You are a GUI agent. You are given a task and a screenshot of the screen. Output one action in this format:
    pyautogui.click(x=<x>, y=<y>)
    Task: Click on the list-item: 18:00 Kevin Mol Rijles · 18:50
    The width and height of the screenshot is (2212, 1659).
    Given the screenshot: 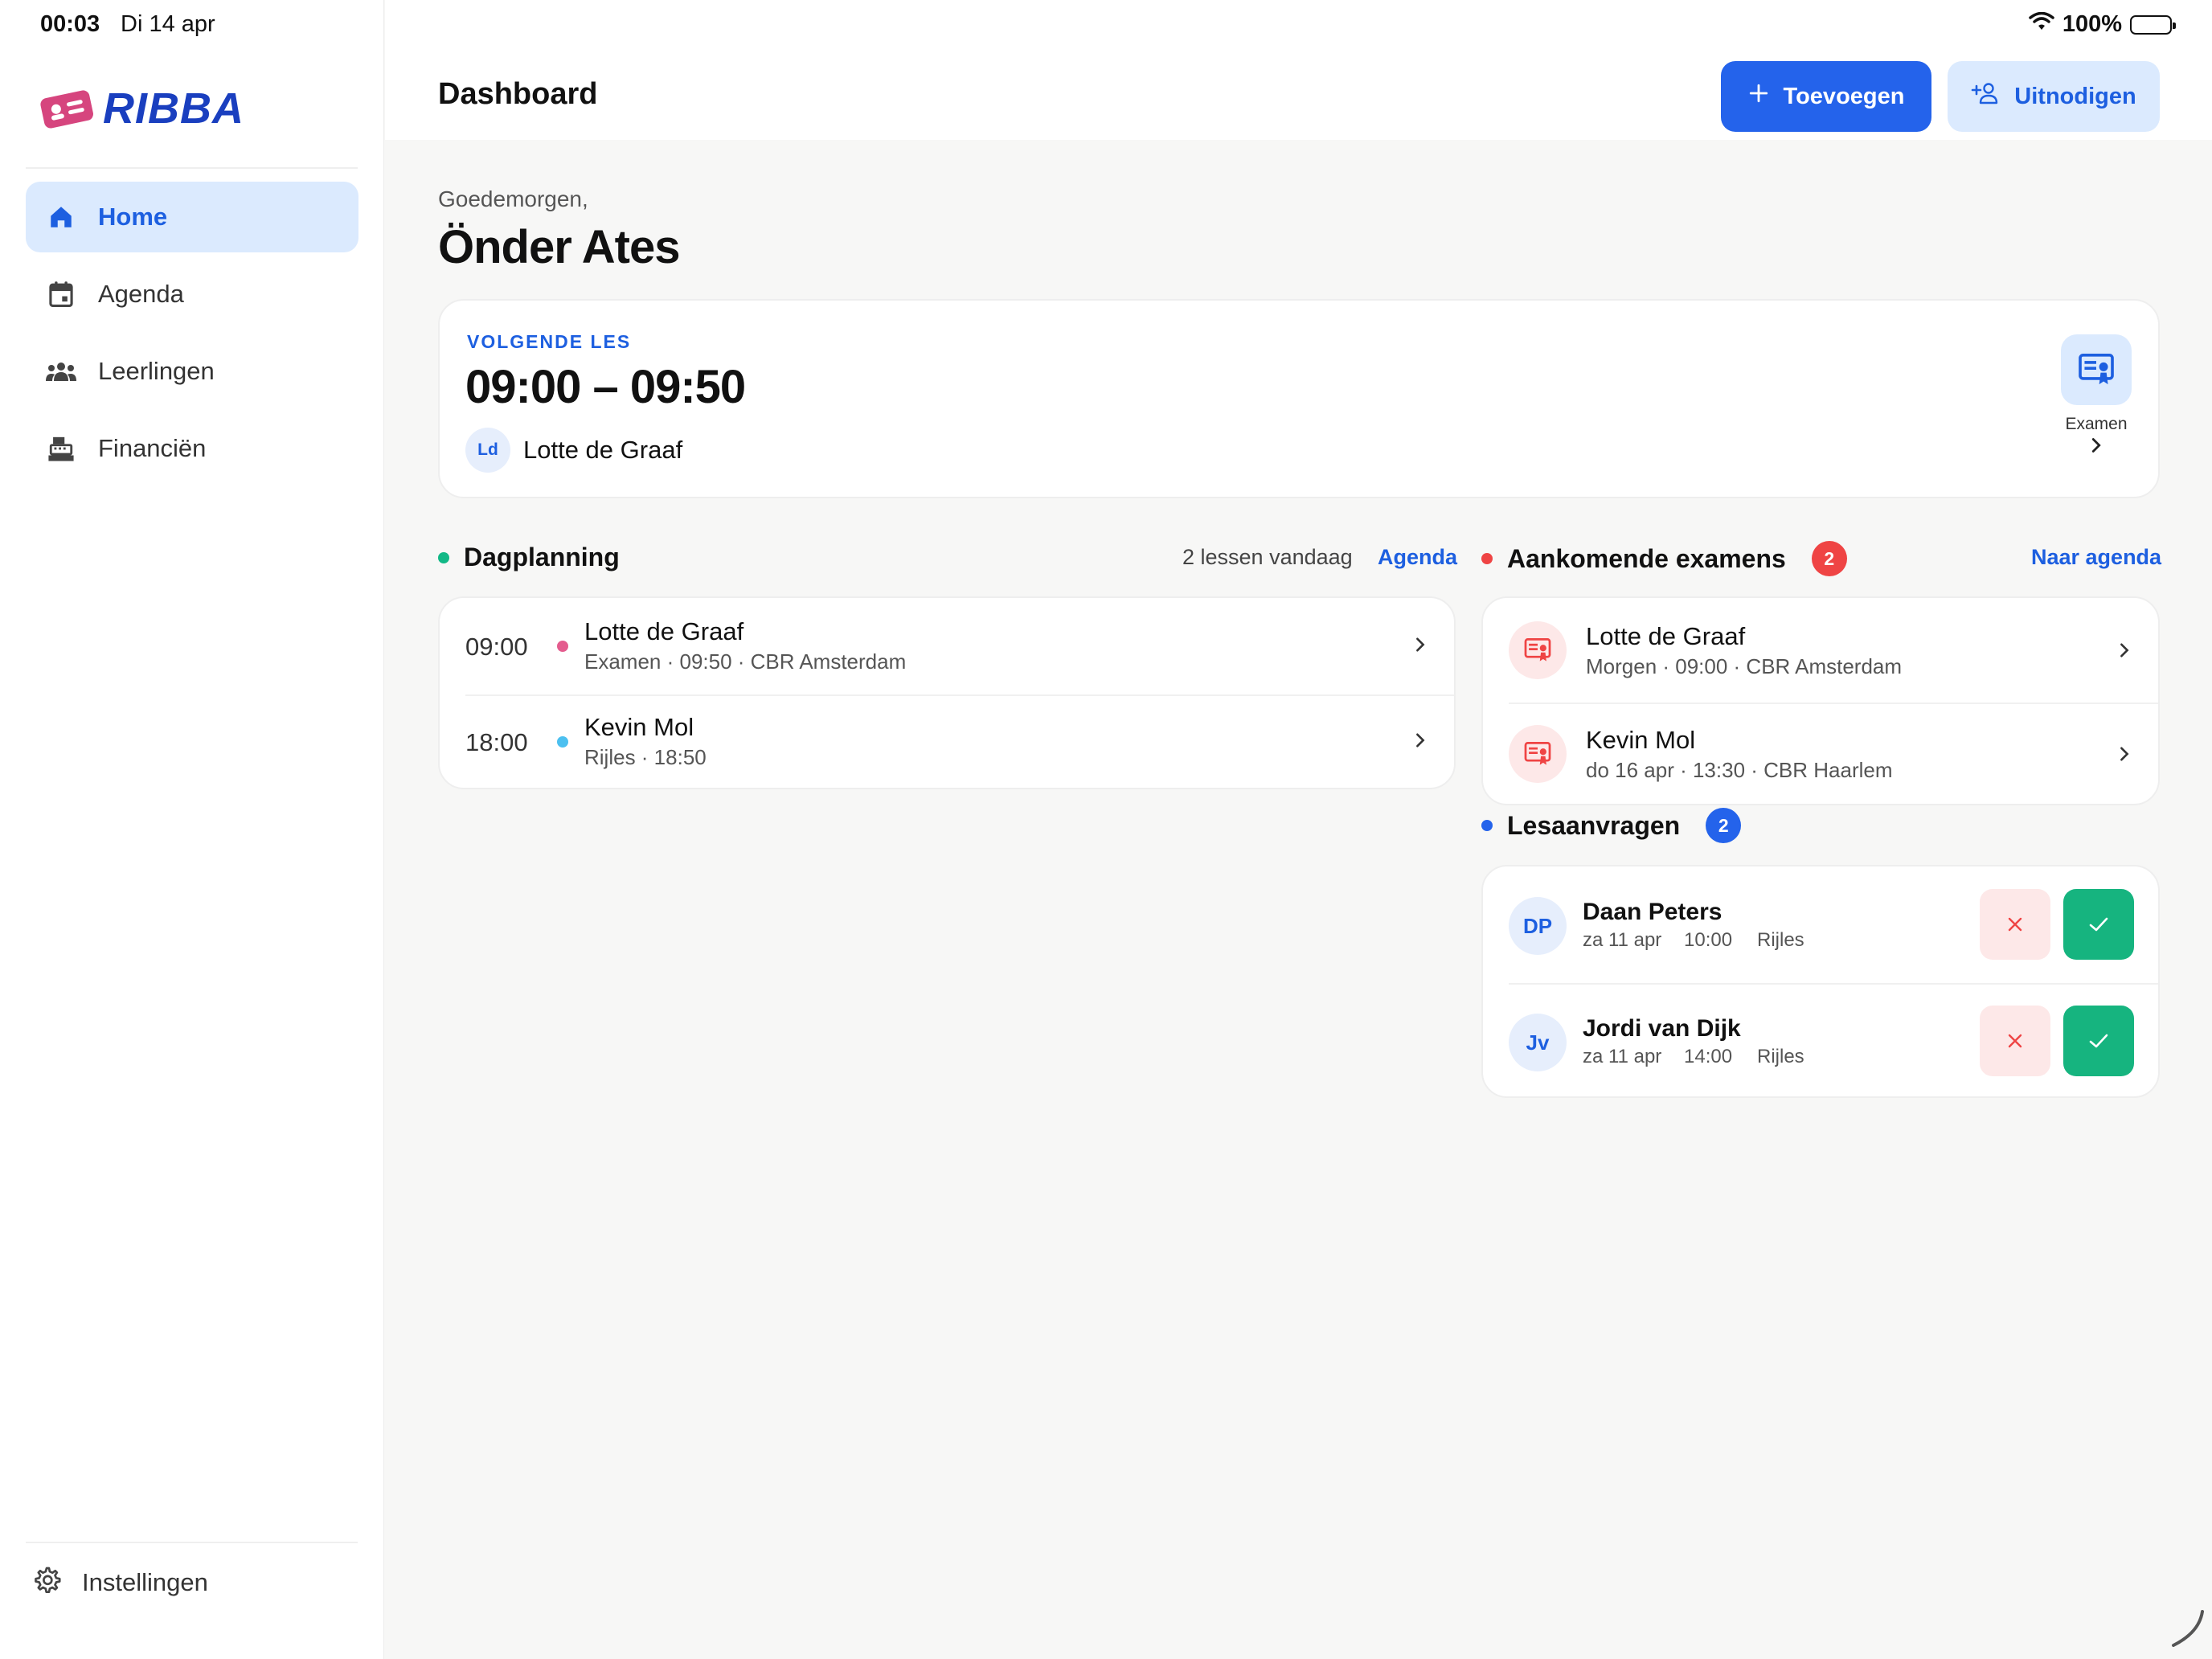 What is the action you would take?
    pyautogui.click(x=947, y=741)
    